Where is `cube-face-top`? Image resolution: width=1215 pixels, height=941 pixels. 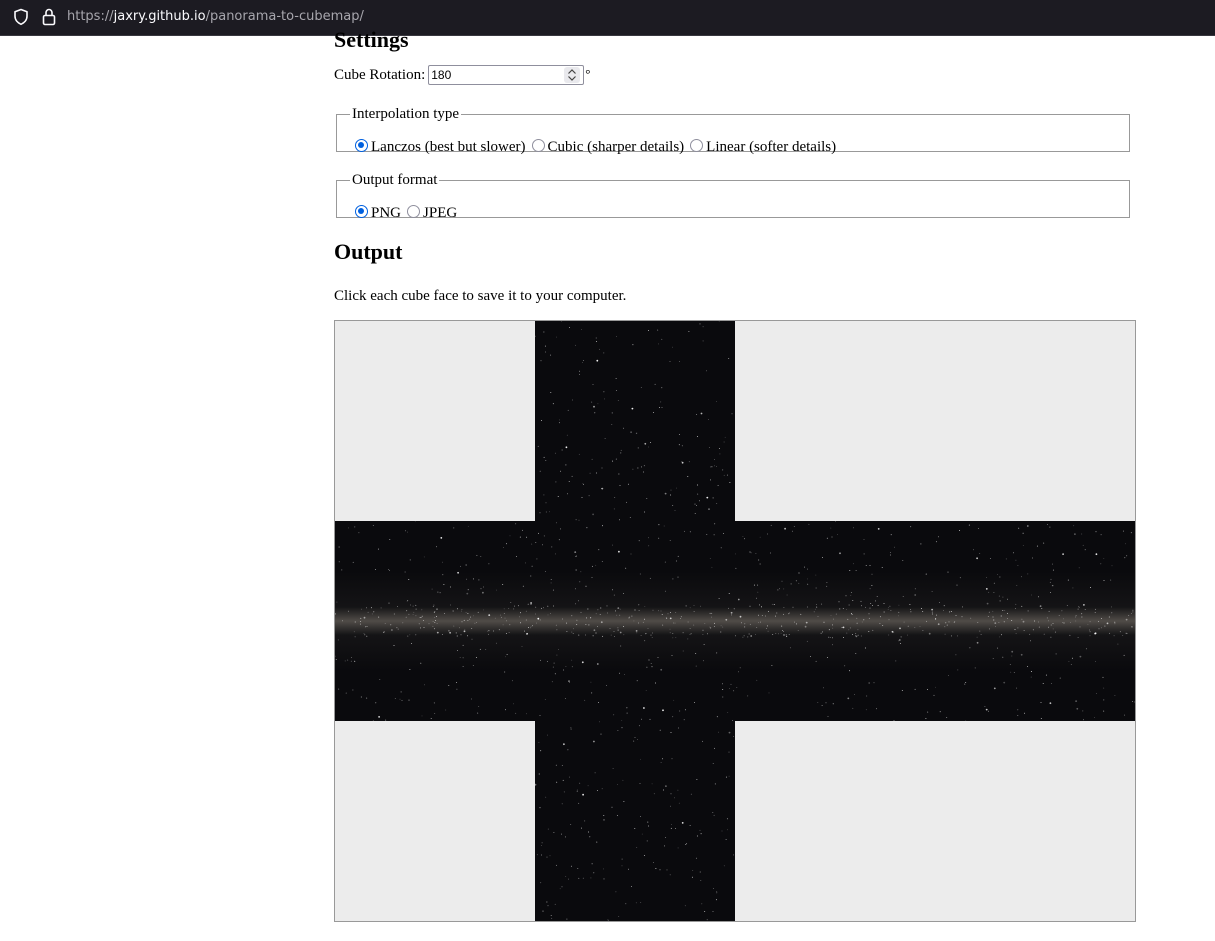
cube-face-top is located at coordinates (635, 421).